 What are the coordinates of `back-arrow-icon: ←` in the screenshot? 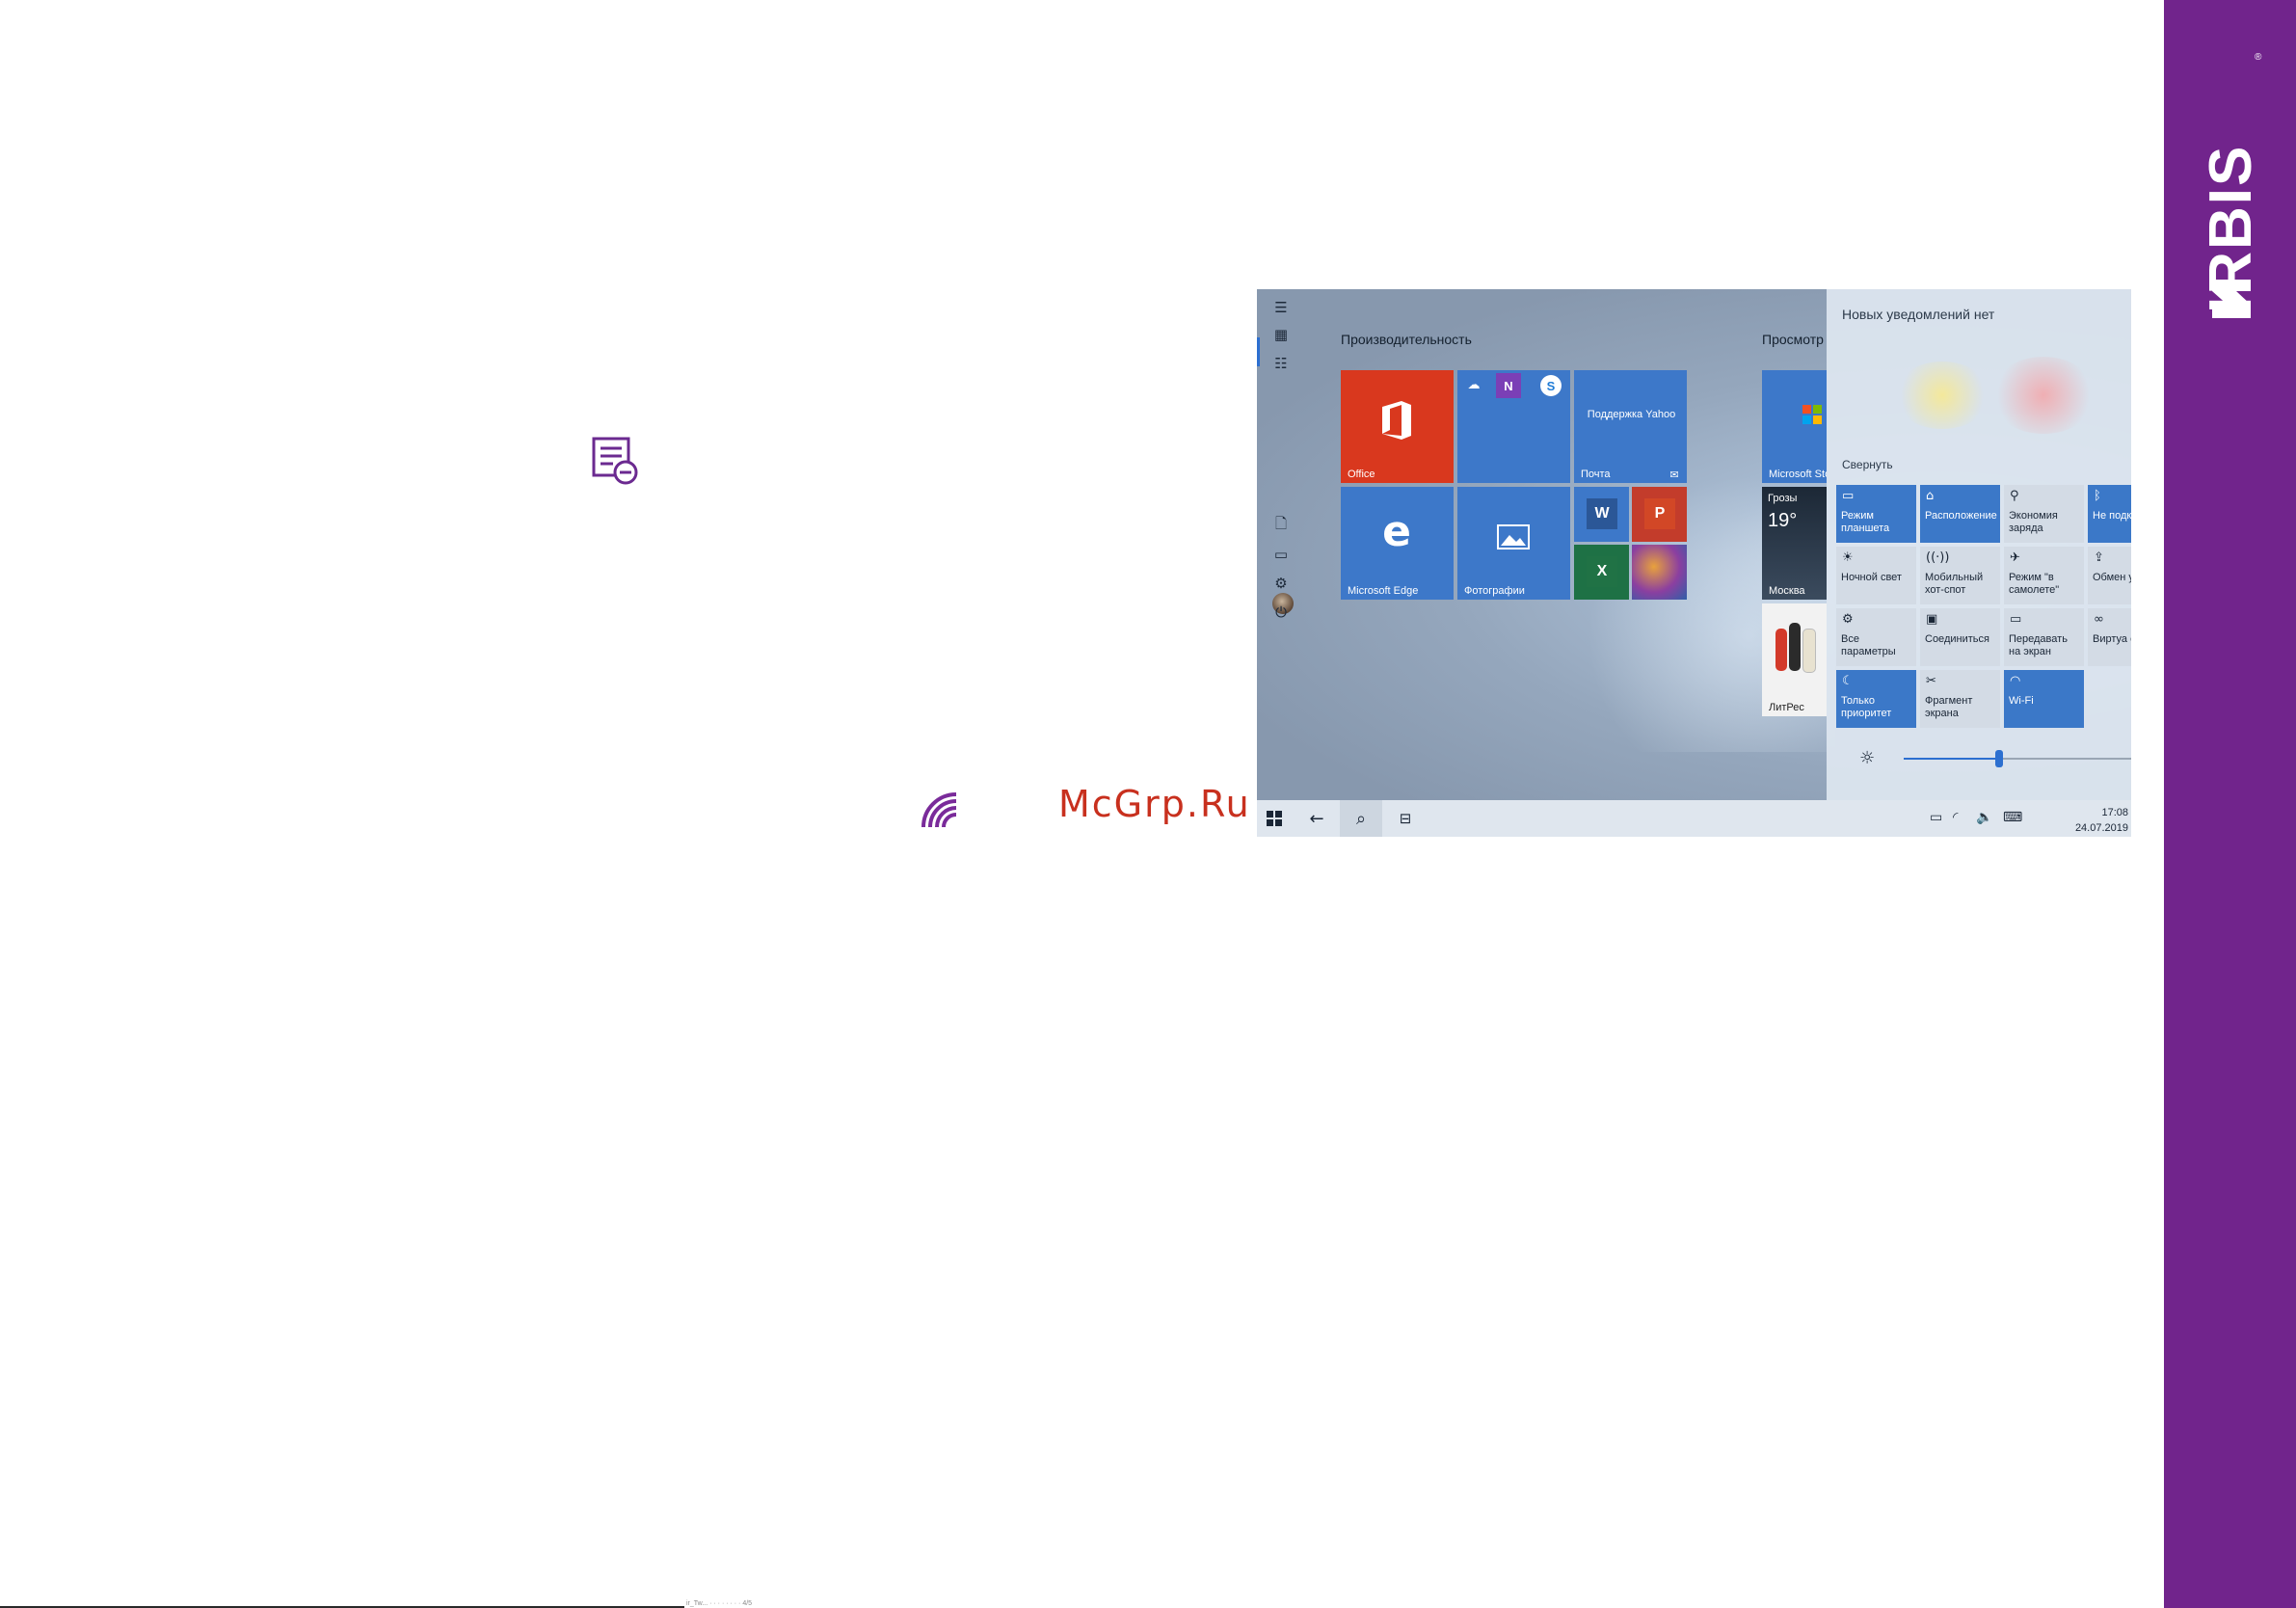 It's located at (1316, 818).